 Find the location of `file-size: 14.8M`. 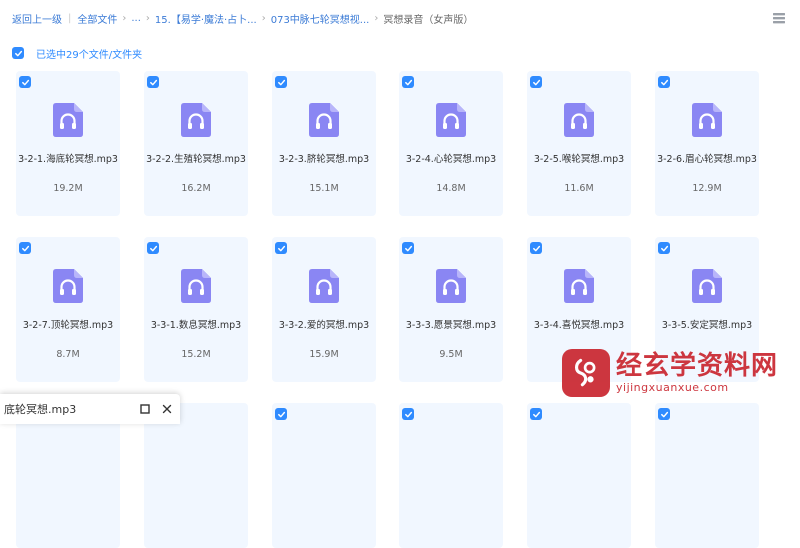

file-size: 14.8M is located at coordinates (451, 188).